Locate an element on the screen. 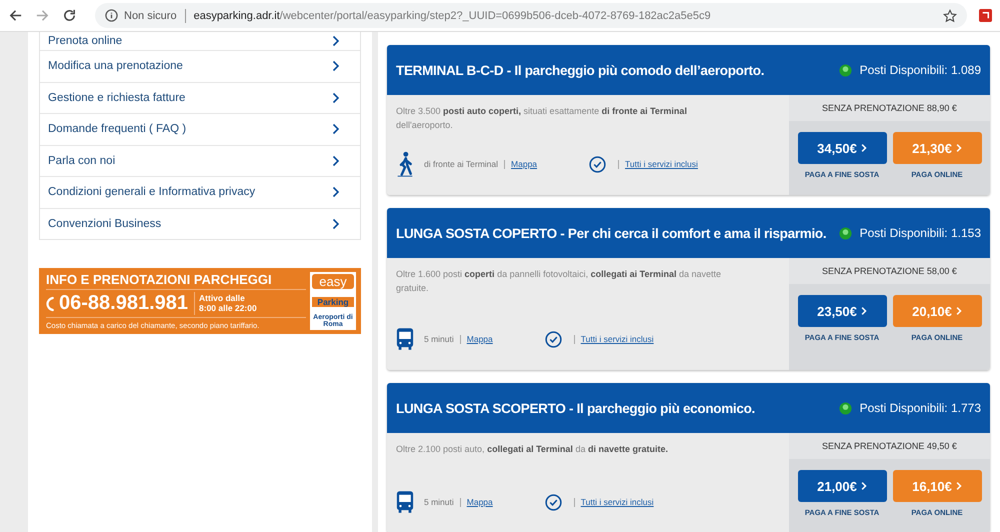 This screenshot has width=1000, height=532. banner-title: INFO E PRENOTAZIONI PARCHEGGI is located at coordinates (176, 281).